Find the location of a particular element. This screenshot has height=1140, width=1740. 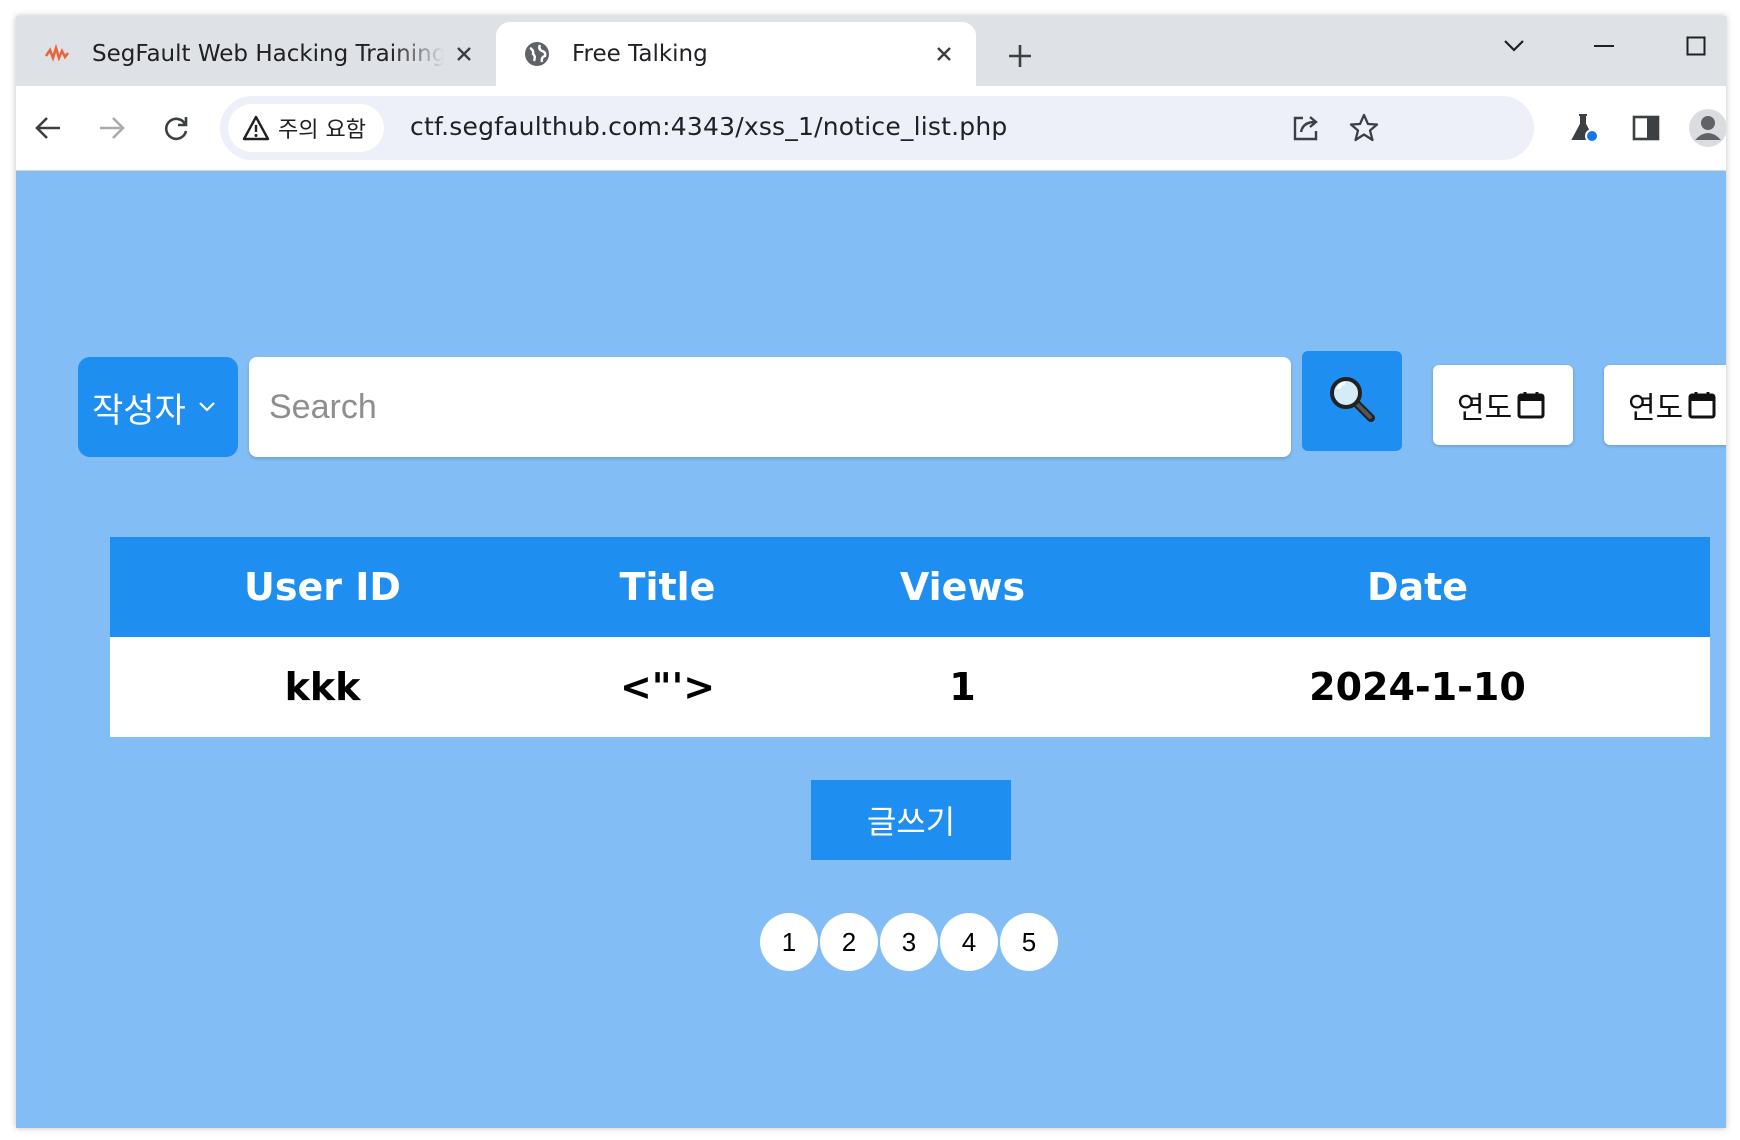

search-input is located at coordinates (770, 407).